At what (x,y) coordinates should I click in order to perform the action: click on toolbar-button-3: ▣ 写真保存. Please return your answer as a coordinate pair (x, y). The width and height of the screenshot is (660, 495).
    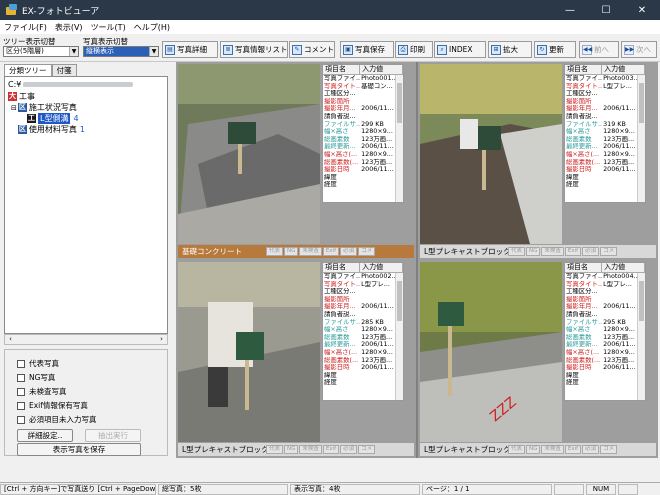
    Looking at the image, I should click on (367, 49).